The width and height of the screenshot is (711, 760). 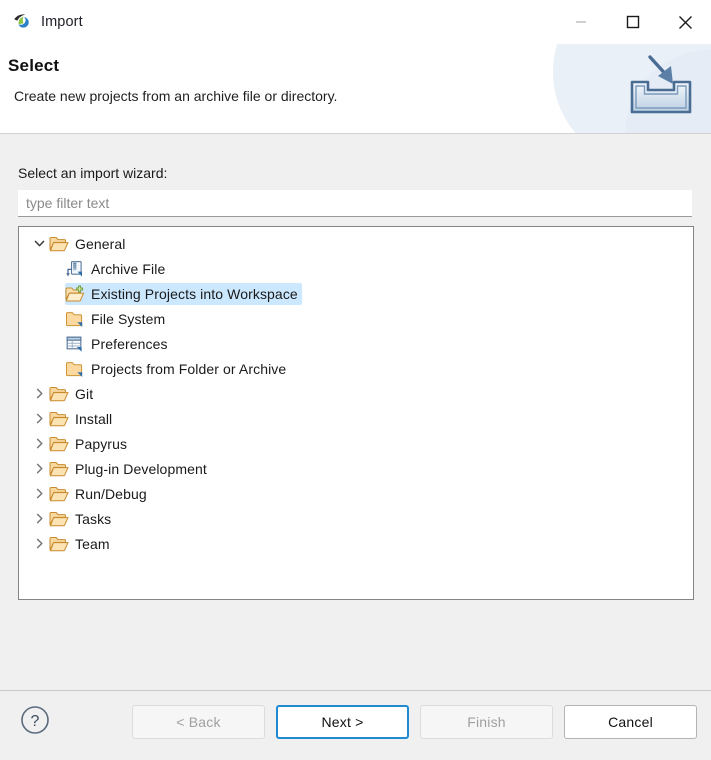 What do you see at coordinates (75, 269) in the screenshot?
I see `archive-file-icon` at bounding box center [75, 269].